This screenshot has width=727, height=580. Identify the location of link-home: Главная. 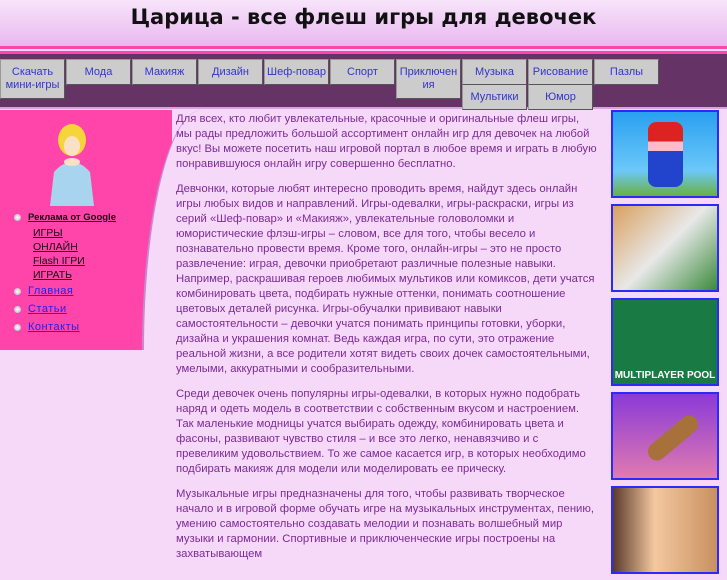
(50, 291).